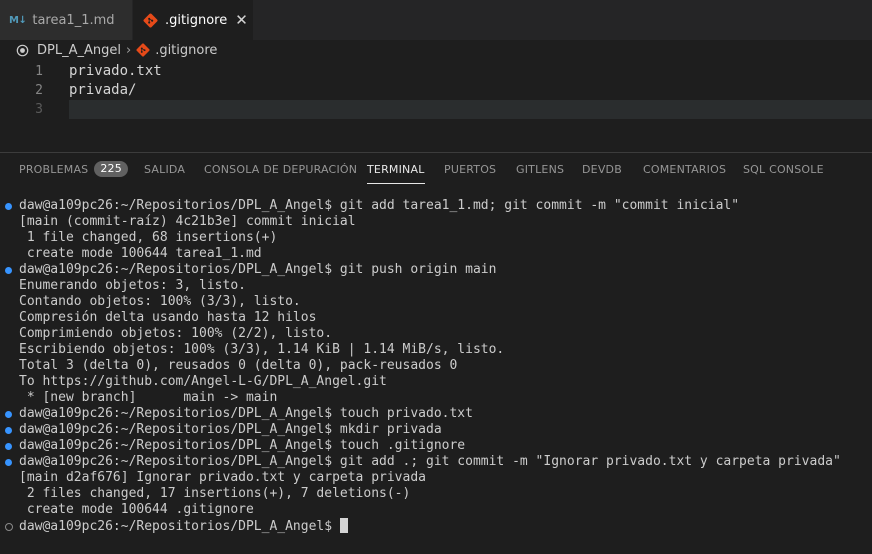 This screenshot has height=554, width=872. I want to click on tab-label: COMENTARIOS, so click(685, 169).